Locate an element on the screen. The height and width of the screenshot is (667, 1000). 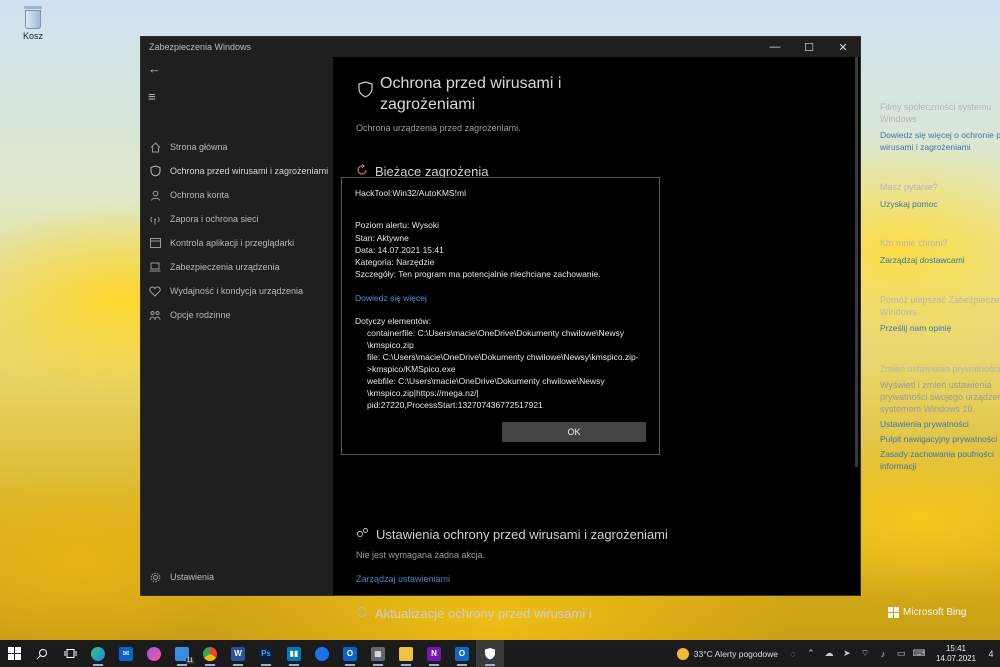
telegram-icon: ➤ is located at coordinates (847, 653).